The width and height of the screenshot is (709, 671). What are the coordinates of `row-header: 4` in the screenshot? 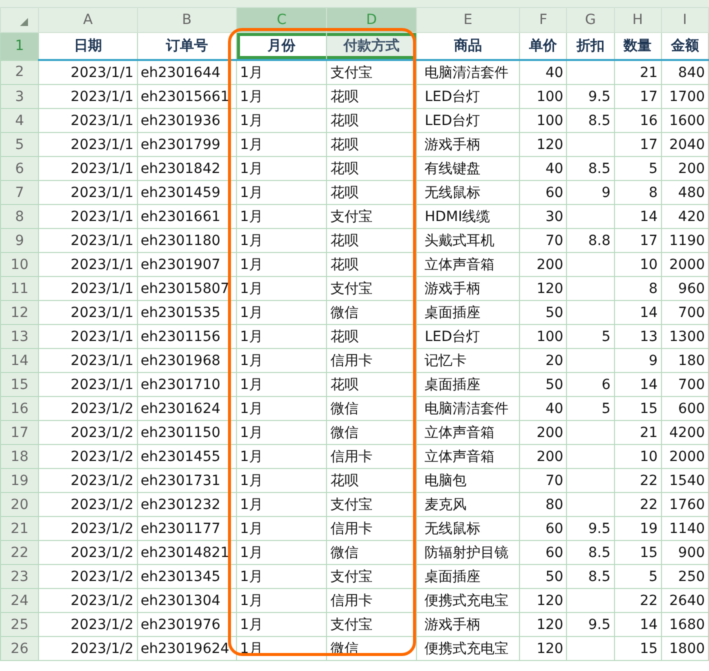 It's located at (19, 120).